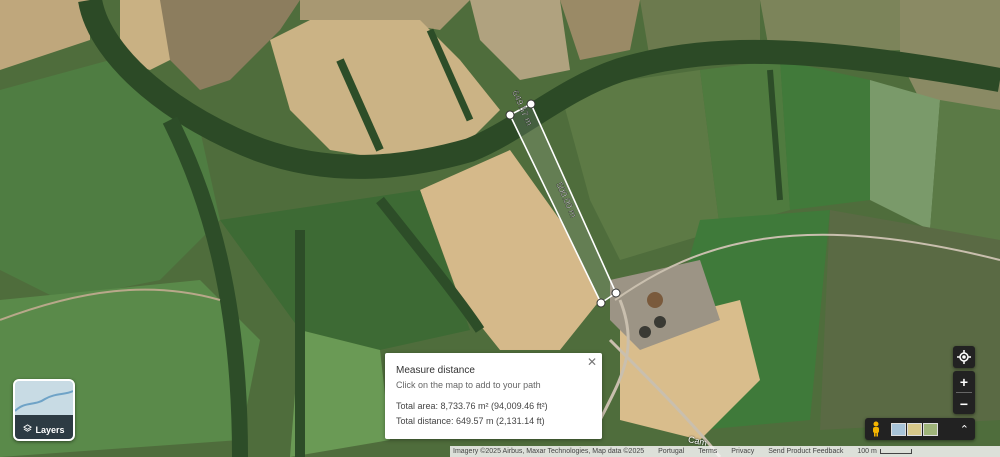 Image resolution: width=1000 pixels, height=457 pixels. I want to click on zoom-in-button: +, so click(964, 381).